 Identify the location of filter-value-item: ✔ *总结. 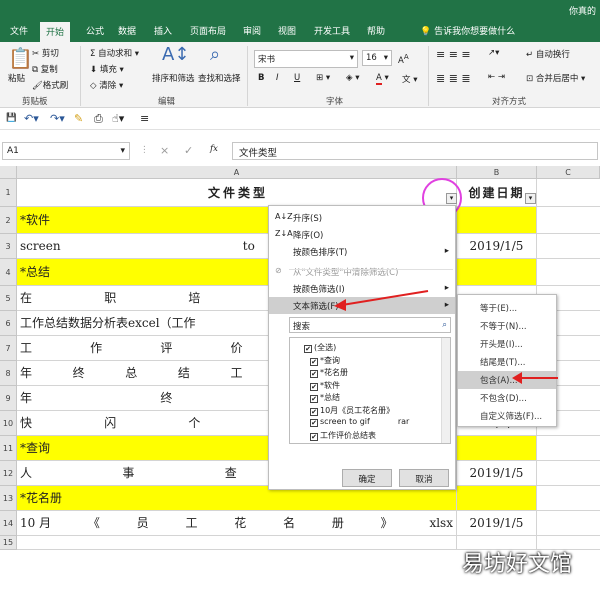
(325, 397).